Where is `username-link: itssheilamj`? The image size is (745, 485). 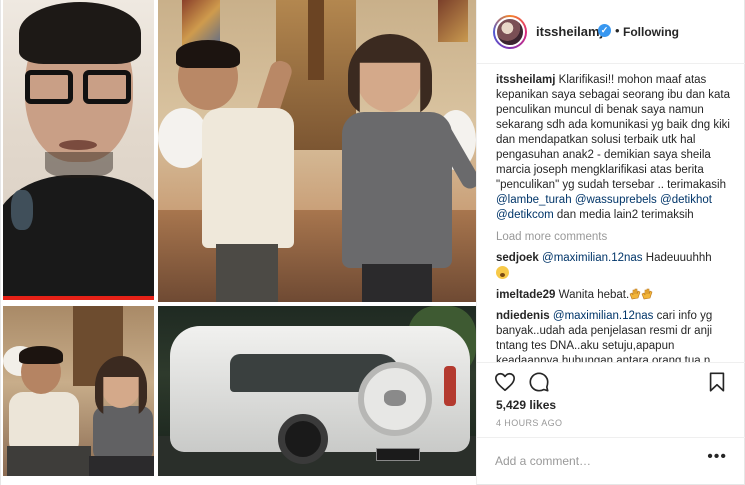
username-link: itssheilamj is located at coordinates (569, 31).